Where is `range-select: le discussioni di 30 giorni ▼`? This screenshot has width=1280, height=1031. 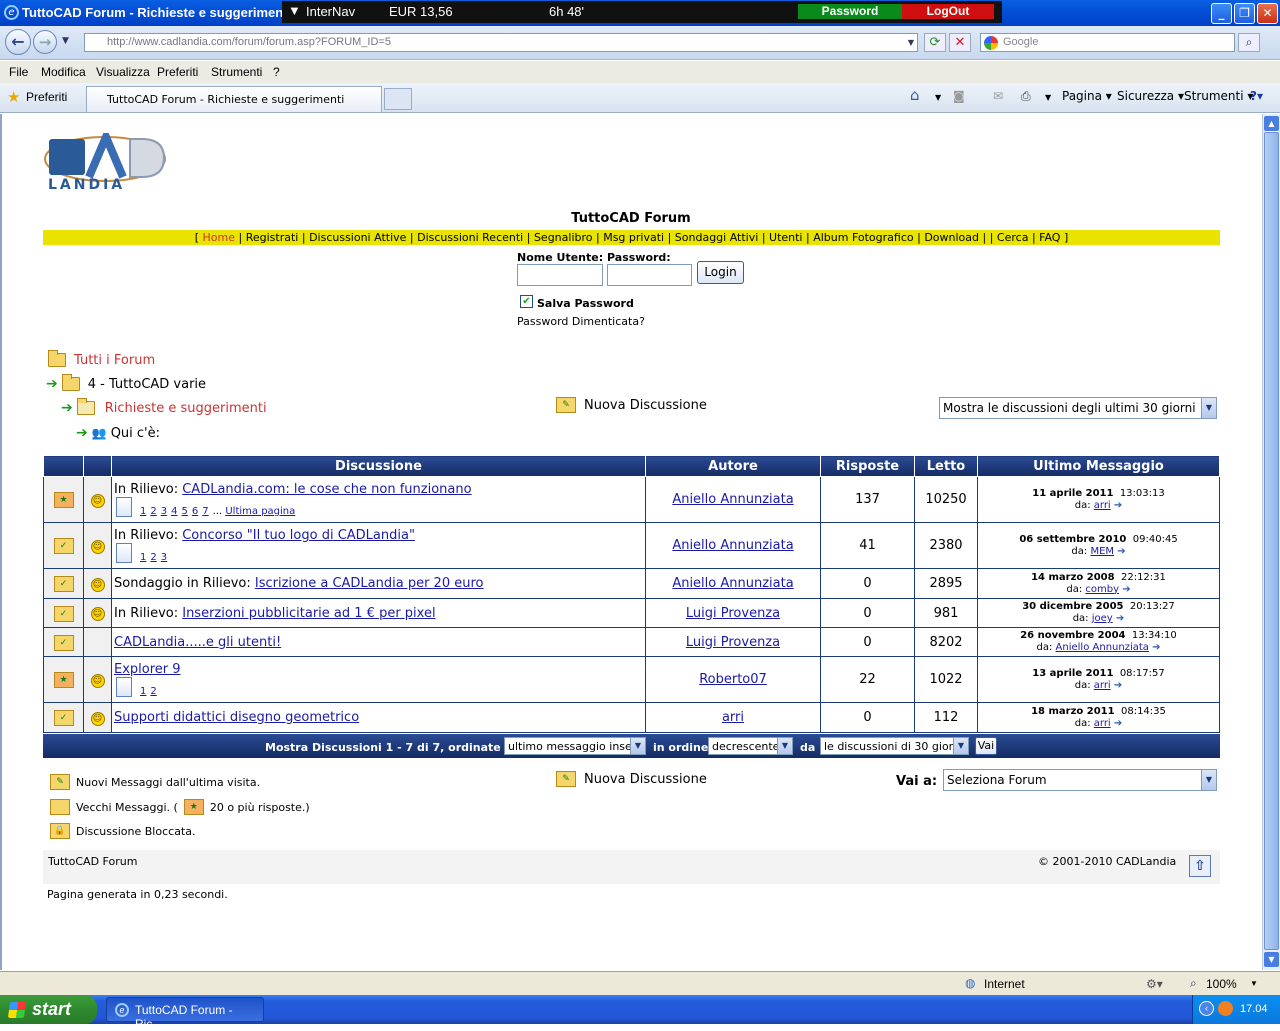
range-select: le discussioni di 30 giorni ▼ is located at coordinates (894, 746).